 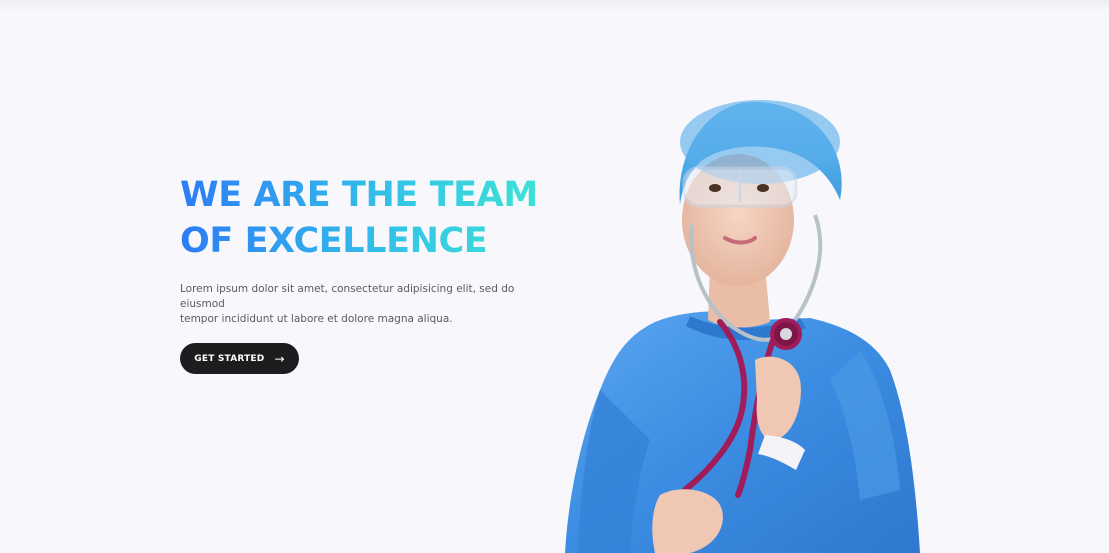 I want to click on arrow-right-icon: →, so click(x=279, y=358).